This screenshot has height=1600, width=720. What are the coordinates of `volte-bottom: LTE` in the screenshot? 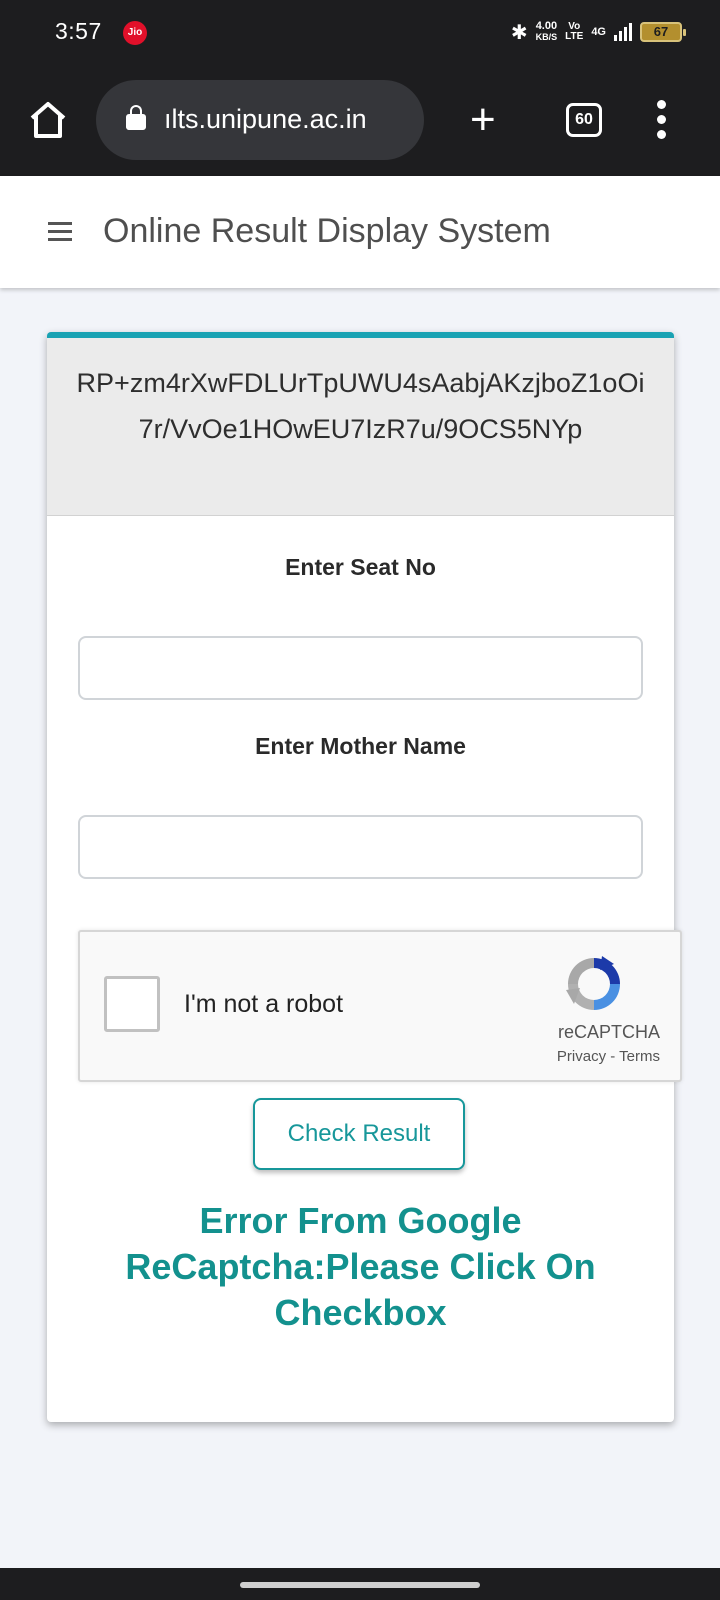 It's located at (574, 36).